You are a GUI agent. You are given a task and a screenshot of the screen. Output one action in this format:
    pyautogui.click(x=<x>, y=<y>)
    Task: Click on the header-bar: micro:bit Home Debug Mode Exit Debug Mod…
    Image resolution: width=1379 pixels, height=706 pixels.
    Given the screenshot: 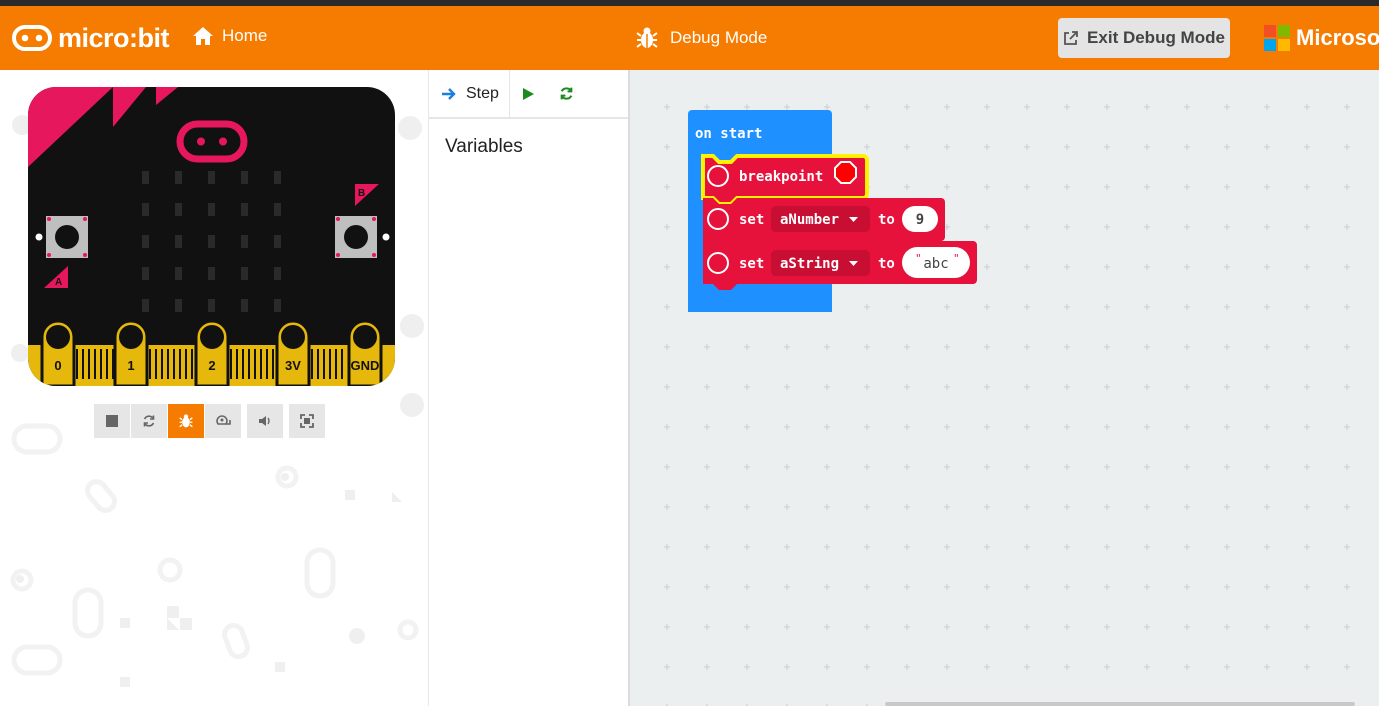 What is the action you would take?
    pyautogui.click(x=689, y=38)
    